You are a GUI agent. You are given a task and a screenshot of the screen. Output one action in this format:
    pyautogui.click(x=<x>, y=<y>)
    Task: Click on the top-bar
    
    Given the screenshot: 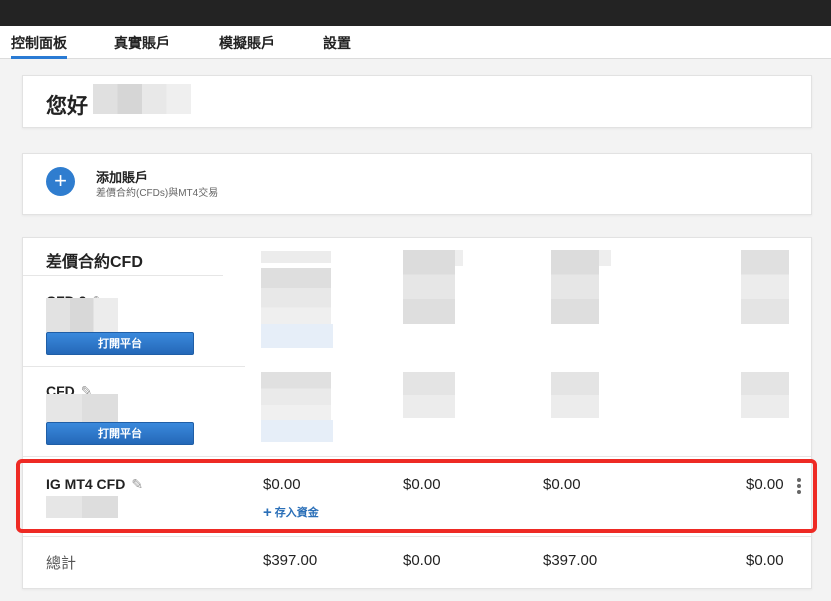 What is the action you would take?
    pyautogui.click(x=415, y=13)
    